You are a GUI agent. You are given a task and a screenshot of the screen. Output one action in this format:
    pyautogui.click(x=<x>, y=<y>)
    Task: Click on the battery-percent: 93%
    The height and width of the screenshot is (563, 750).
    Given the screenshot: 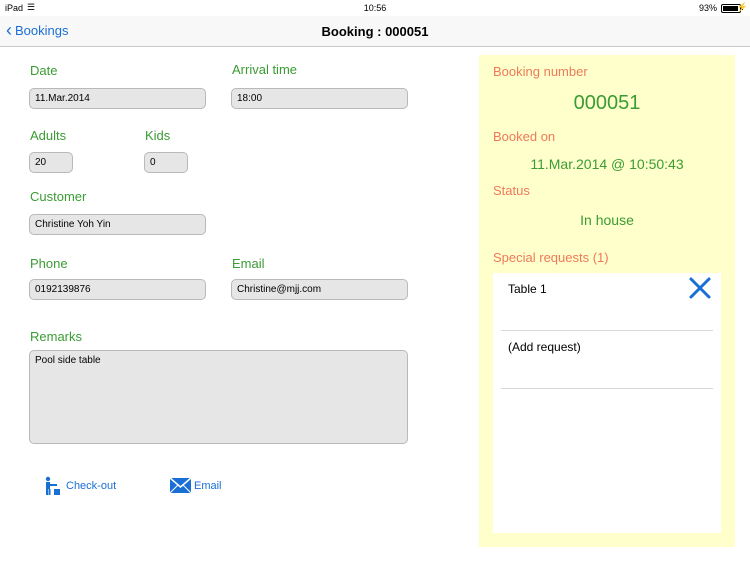 What is the action you would take?
    pyautogui.click(x=707, y=8)
    